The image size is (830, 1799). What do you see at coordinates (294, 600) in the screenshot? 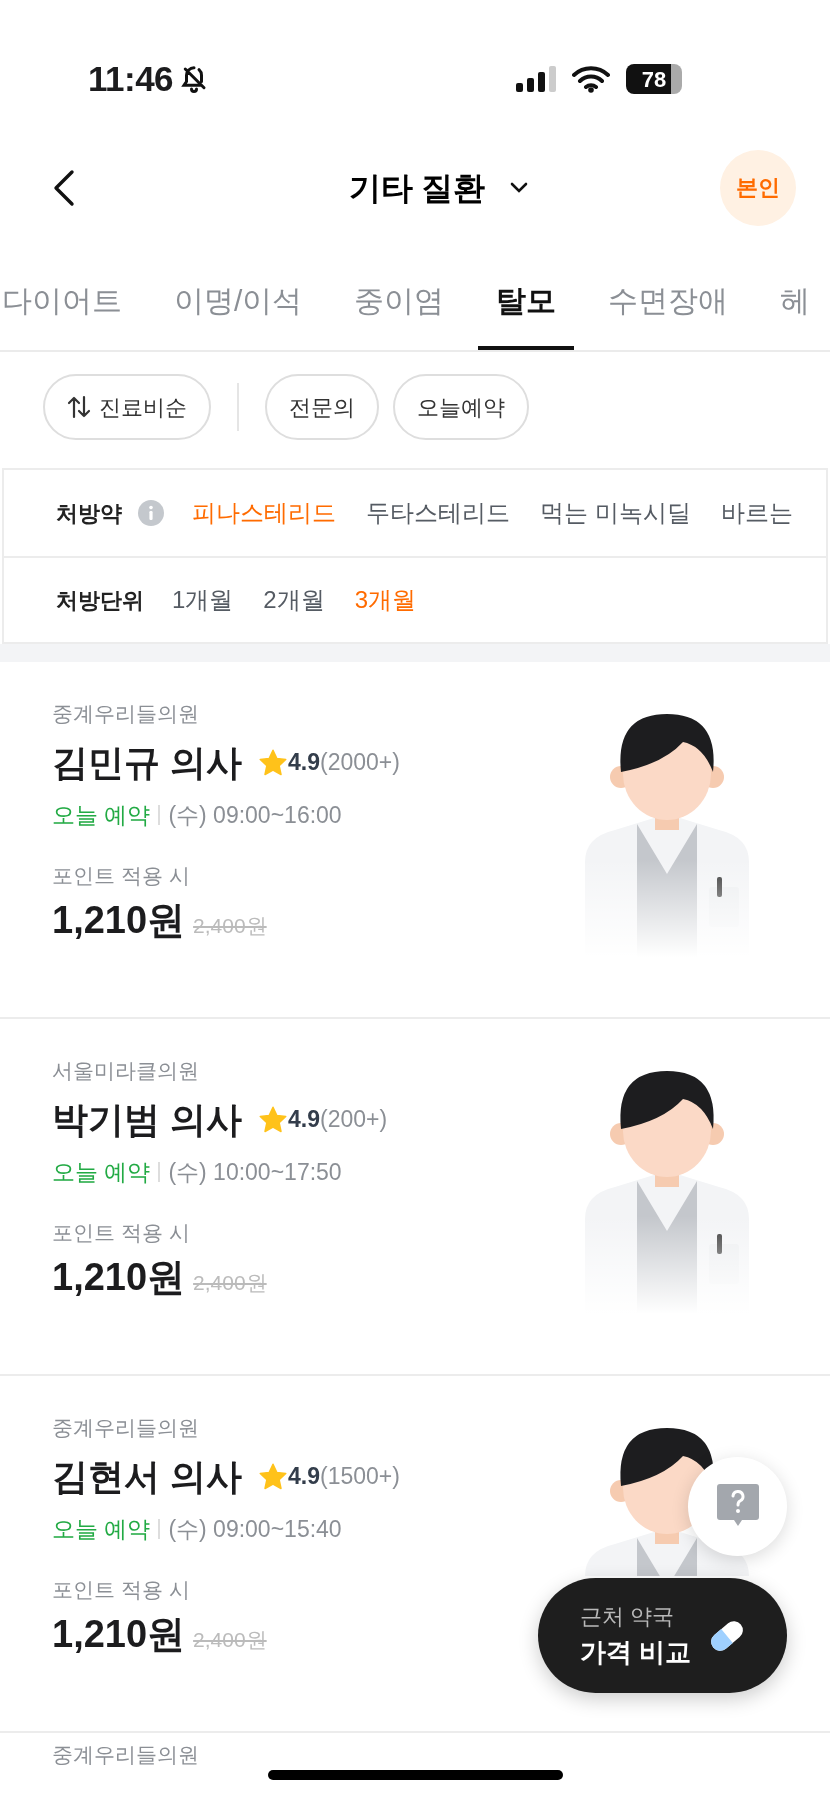
I see `option-tab: 2개월` at bounding box center [294, 600].